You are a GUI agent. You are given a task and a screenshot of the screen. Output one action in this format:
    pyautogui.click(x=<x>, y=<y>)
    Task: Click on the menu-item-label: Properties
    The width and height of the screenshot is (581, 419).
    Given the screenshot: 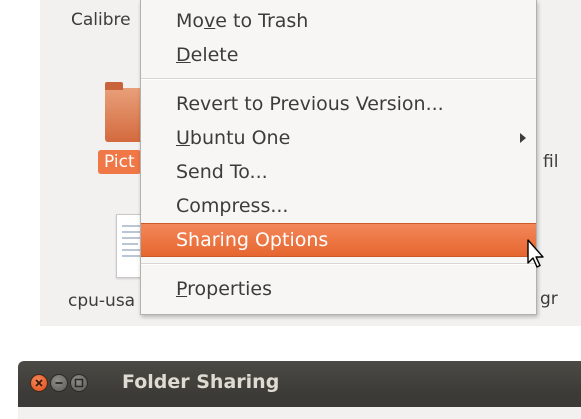 What is the action you would take?
    pyautogui.click(x=224, y=289)
    